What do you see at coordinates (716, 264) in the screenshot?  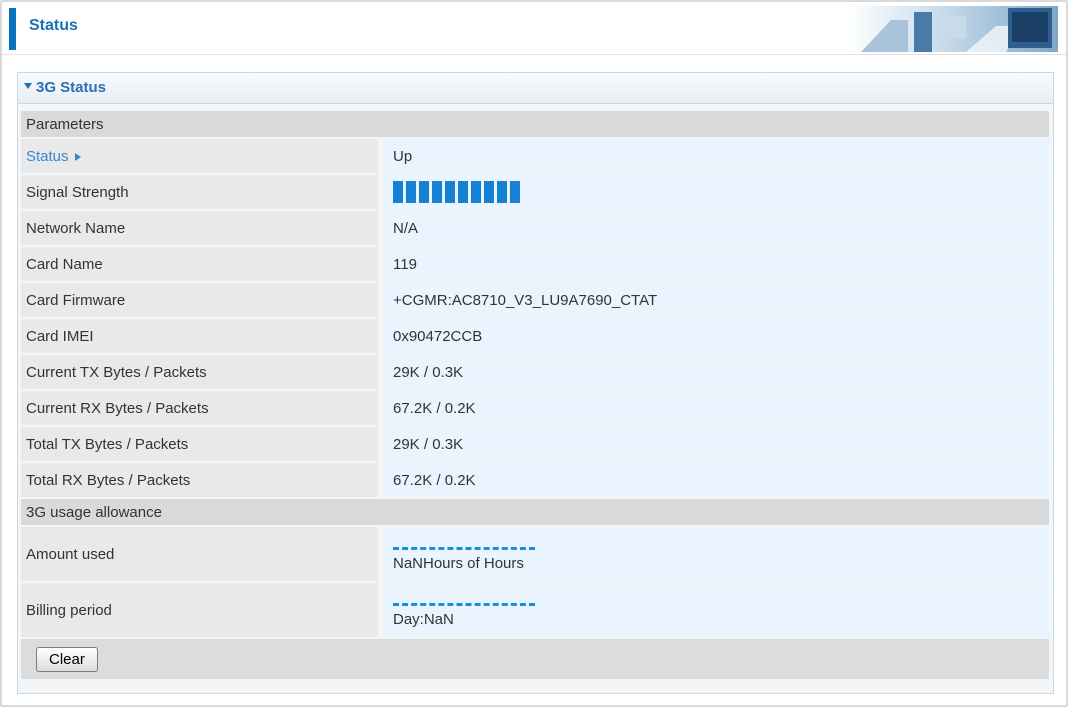 I see `row-value: 119` at bounding box center [716, 264].